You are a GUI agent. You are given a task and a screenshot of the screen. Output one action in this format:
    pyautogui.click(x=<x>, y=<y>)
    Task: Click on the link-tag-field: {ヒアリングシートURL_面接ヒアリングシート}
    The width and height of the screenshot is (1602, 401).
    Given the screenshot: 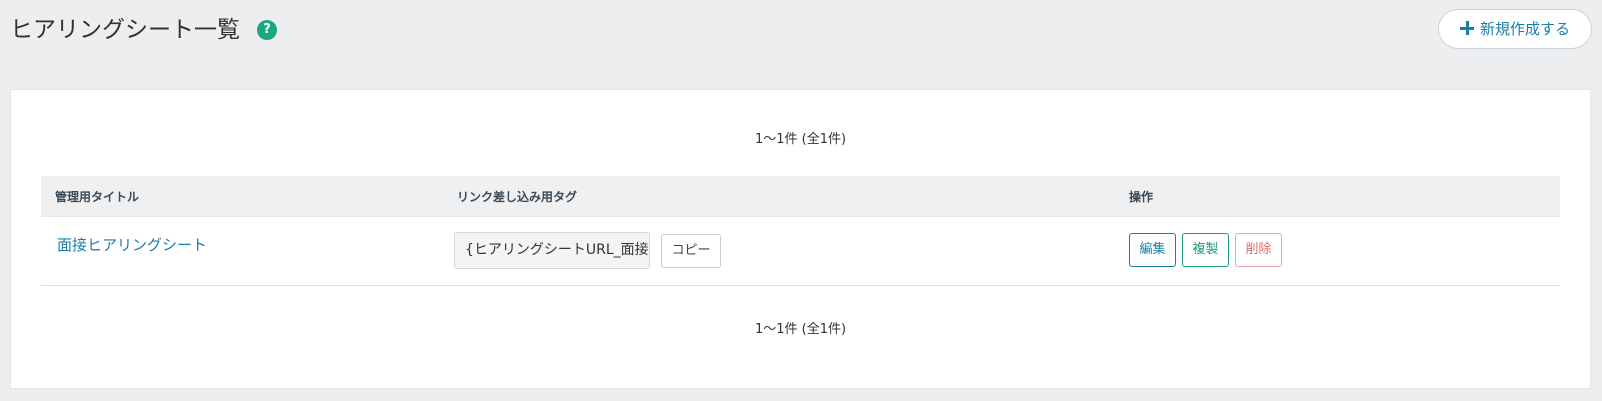 What is the action you would take?
    pyautogui.click(x=552, y=250)
    